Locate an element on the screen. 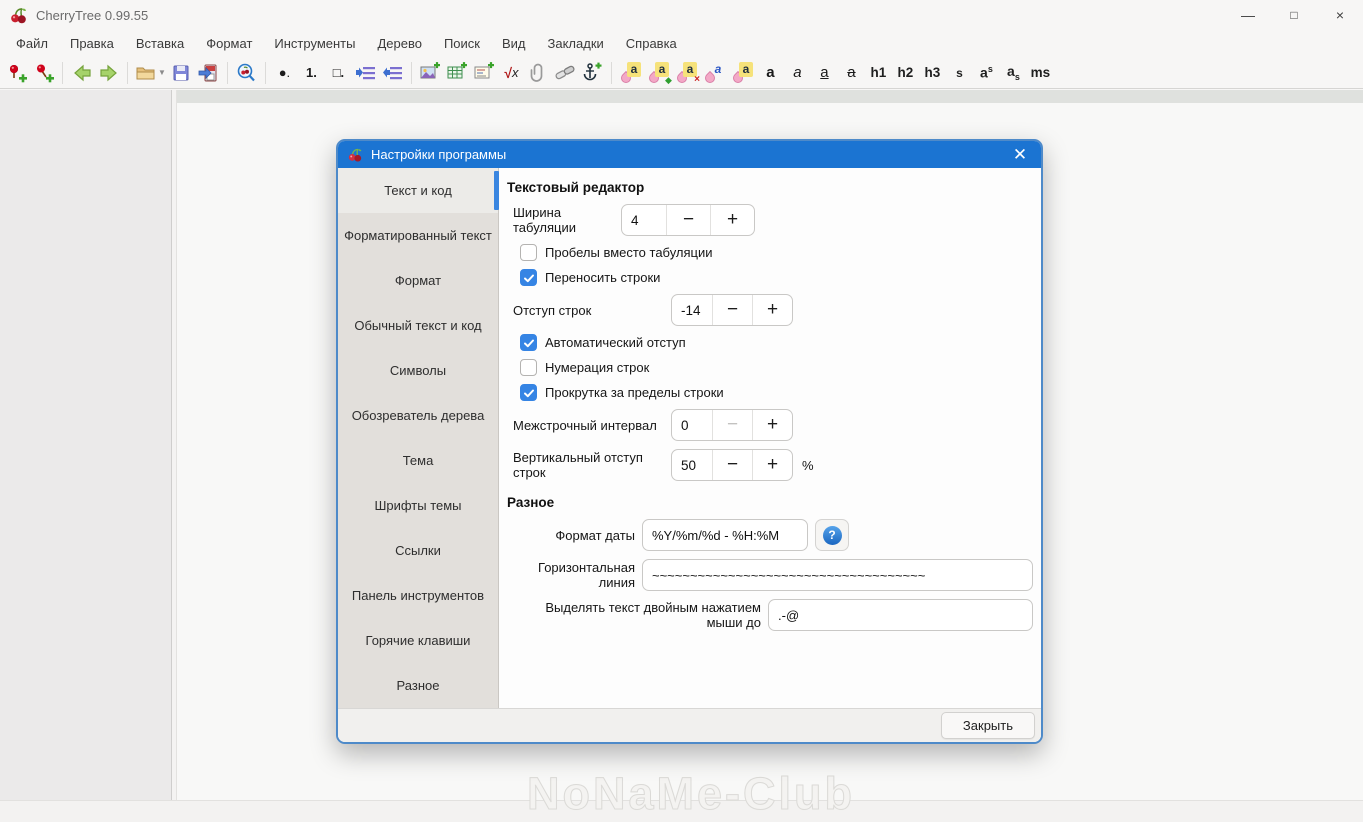 The image size is (1363, 822). minimize-button: — is located at coordinates (1248, 15).